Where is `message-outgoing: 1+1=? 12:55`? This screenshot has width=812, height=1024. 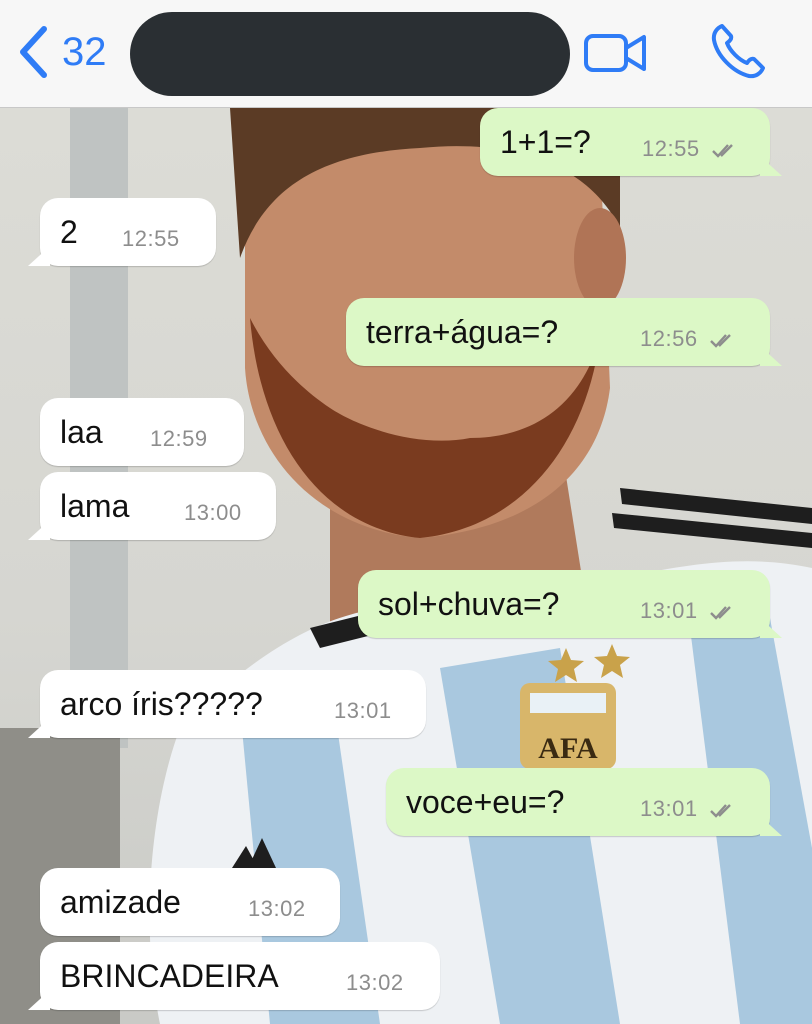 message-outgoing: 1+1=? 12:55 is located at coordinates (631, 142).